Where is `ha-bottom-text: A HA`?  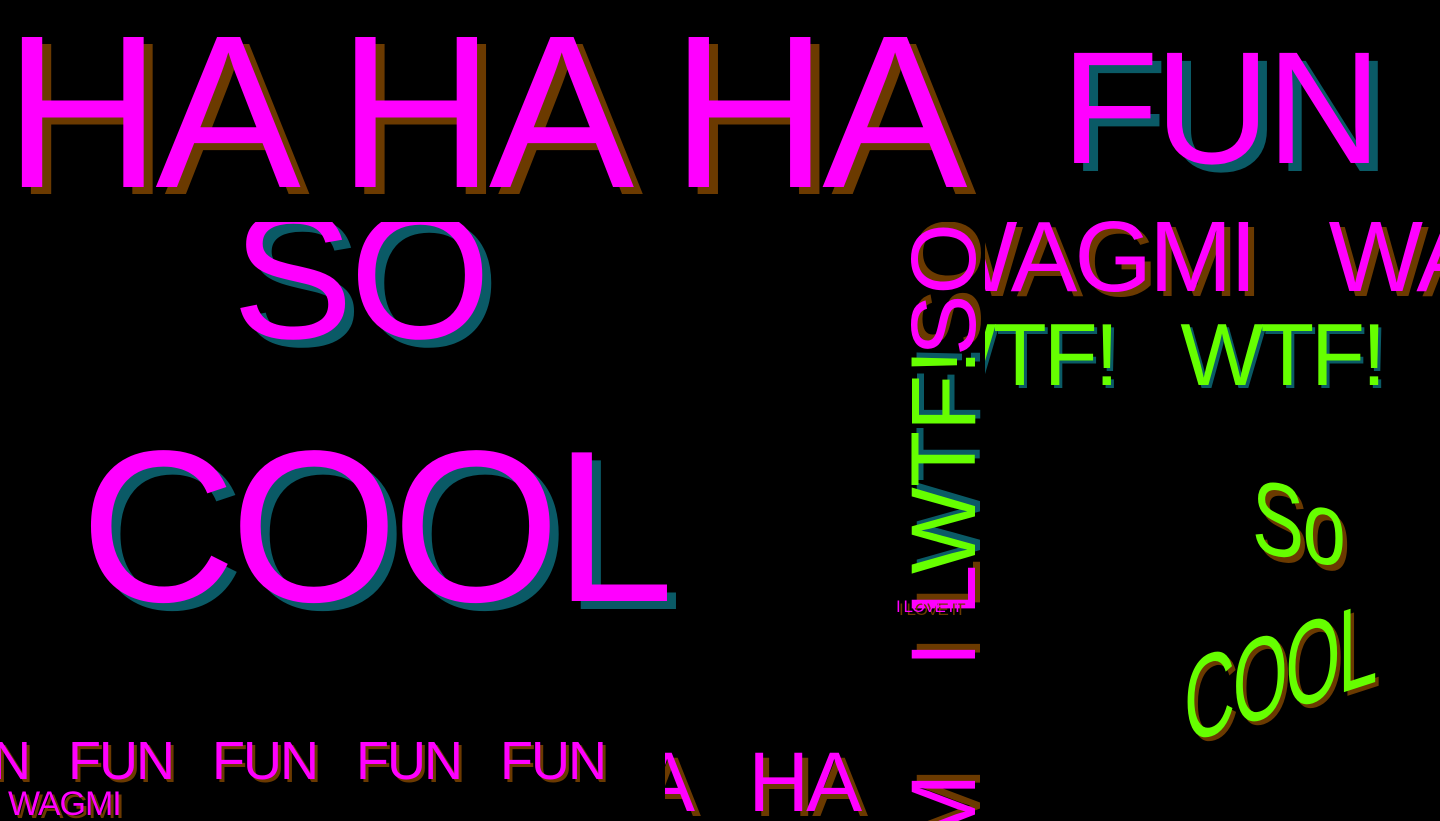
ha-bottom-text: A HA is located at coordinates (763, 778).